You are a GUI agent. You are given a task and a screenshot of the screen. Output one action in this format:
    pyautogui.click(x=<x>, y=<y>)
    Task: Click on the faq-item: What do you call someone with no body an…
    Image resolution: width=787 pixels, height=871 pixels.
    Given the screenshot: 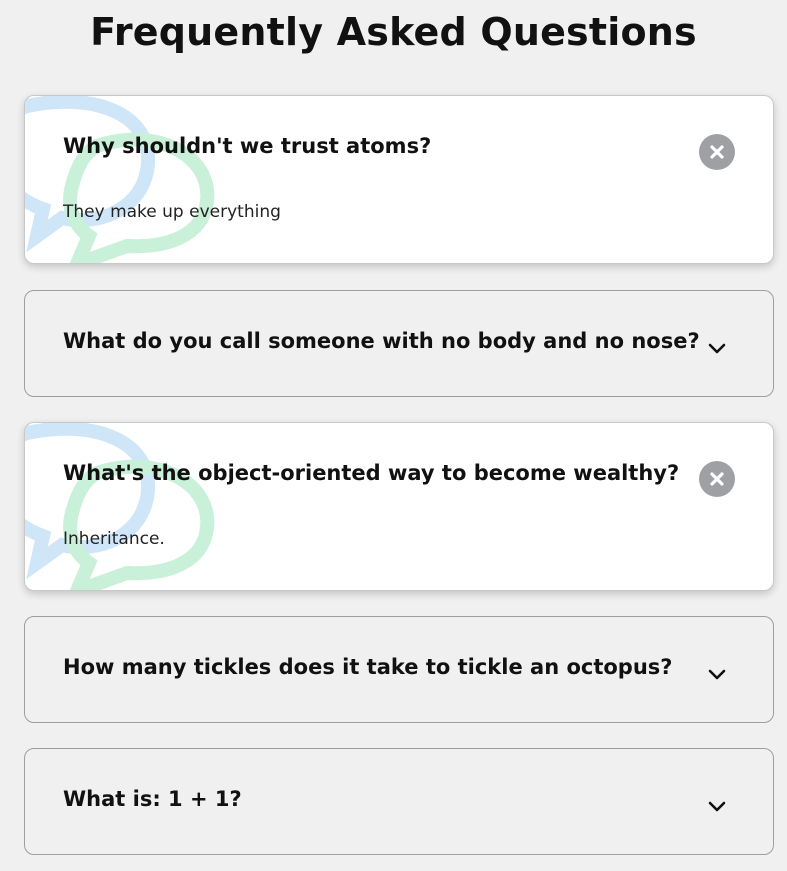 What is the action you would take?
    pyautogui.click(x=399, y=343)
    